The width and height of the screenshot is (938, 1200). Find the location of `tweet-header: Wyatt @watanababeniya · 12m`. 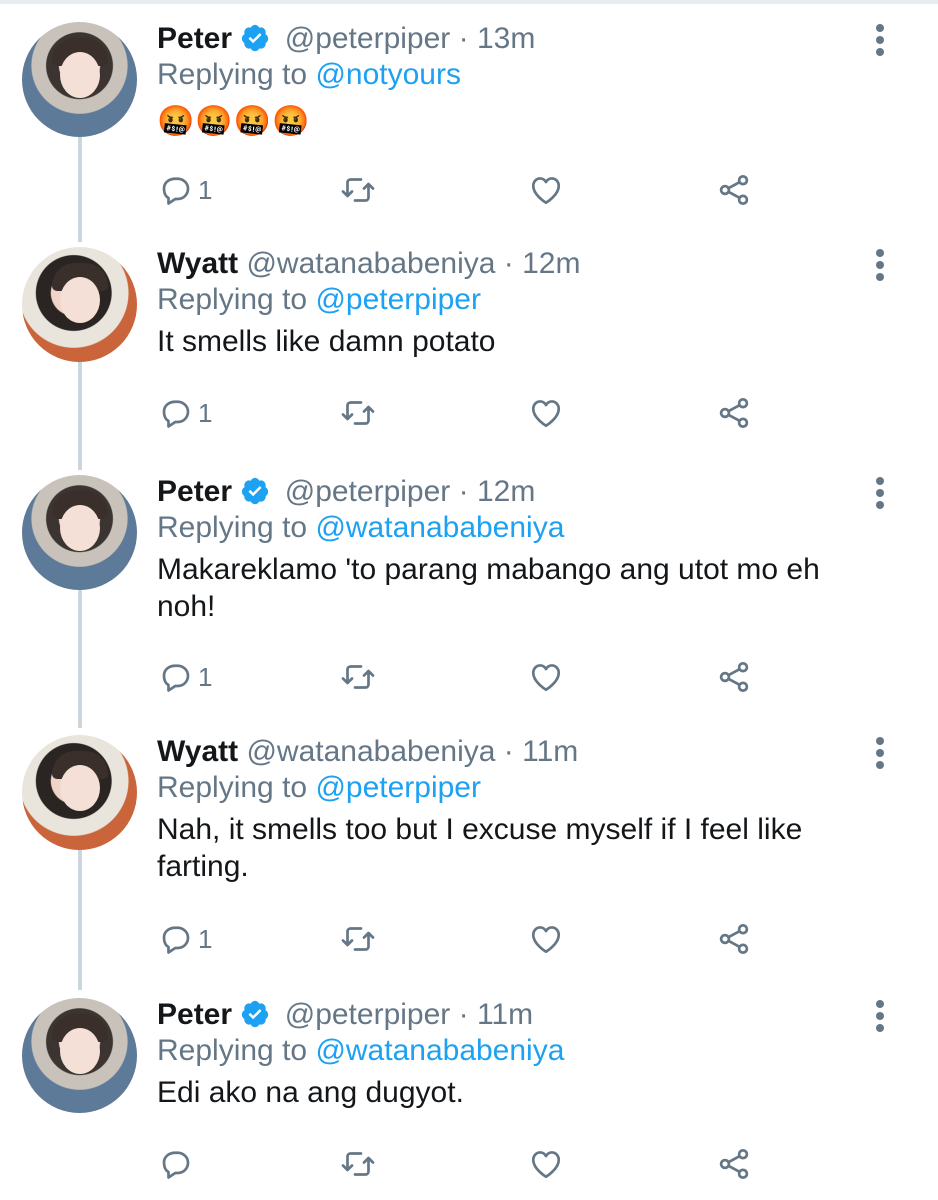

tweet-header: Wyatt @watanababeniya · 12m is located at coordinates (368, 264).